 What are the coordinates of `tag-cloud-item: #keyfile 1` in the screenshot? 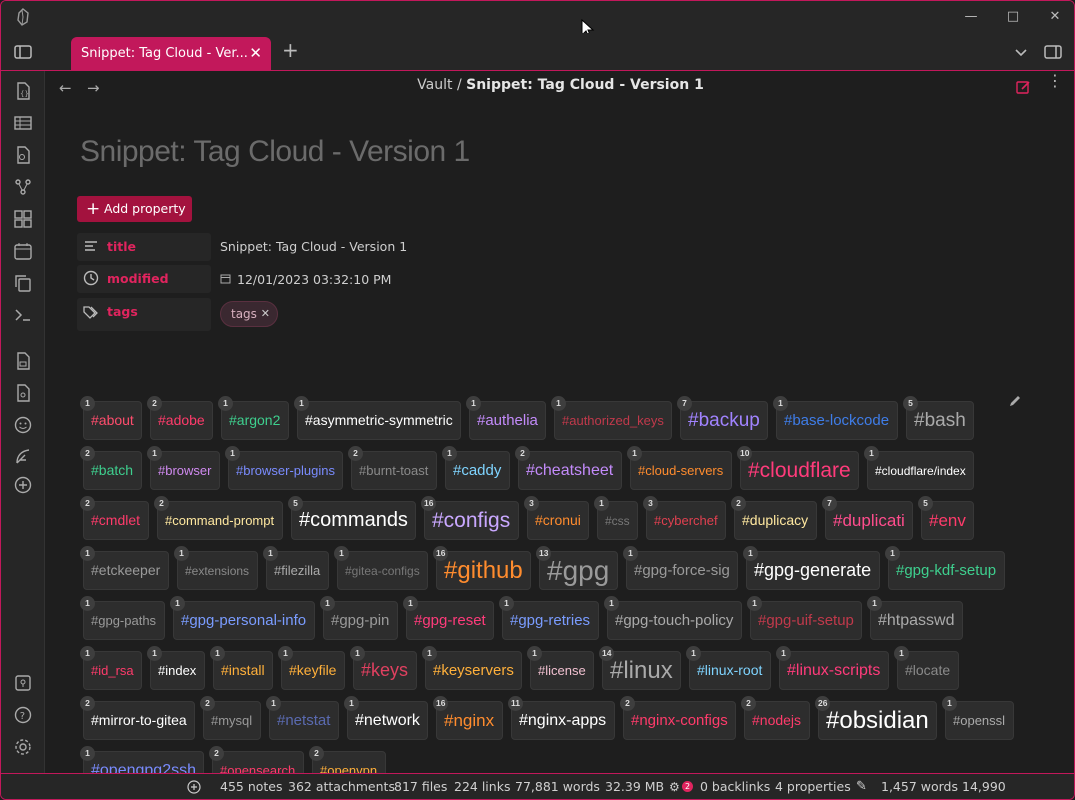 It's located at (311, 668).